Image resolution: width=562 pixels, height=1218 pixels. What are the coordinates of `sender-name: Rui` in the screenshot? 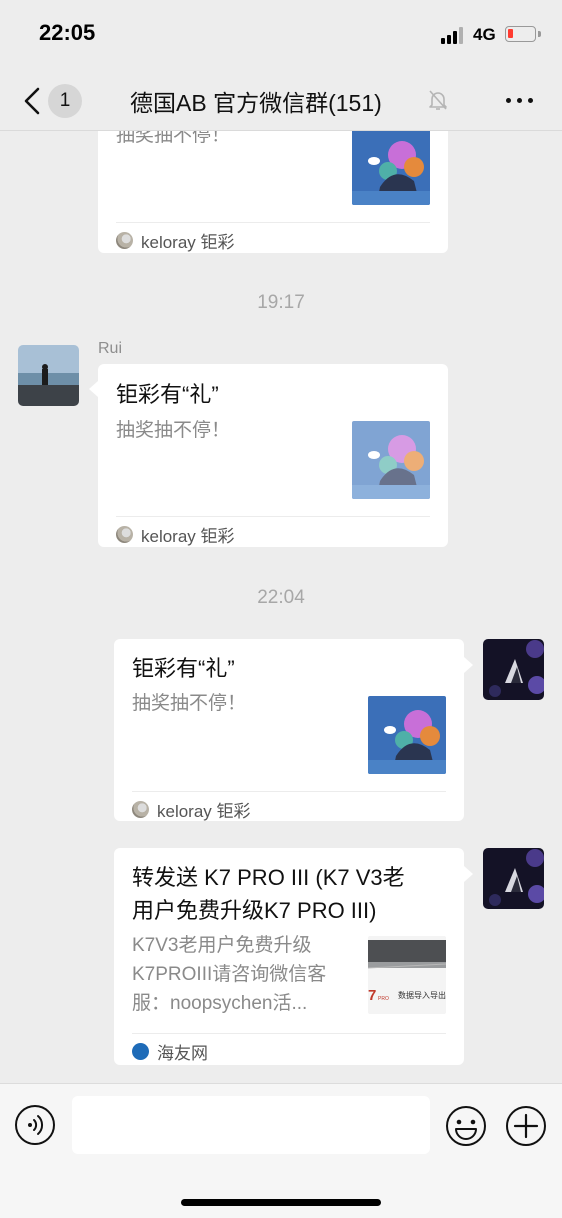 It's located at (110, 348).